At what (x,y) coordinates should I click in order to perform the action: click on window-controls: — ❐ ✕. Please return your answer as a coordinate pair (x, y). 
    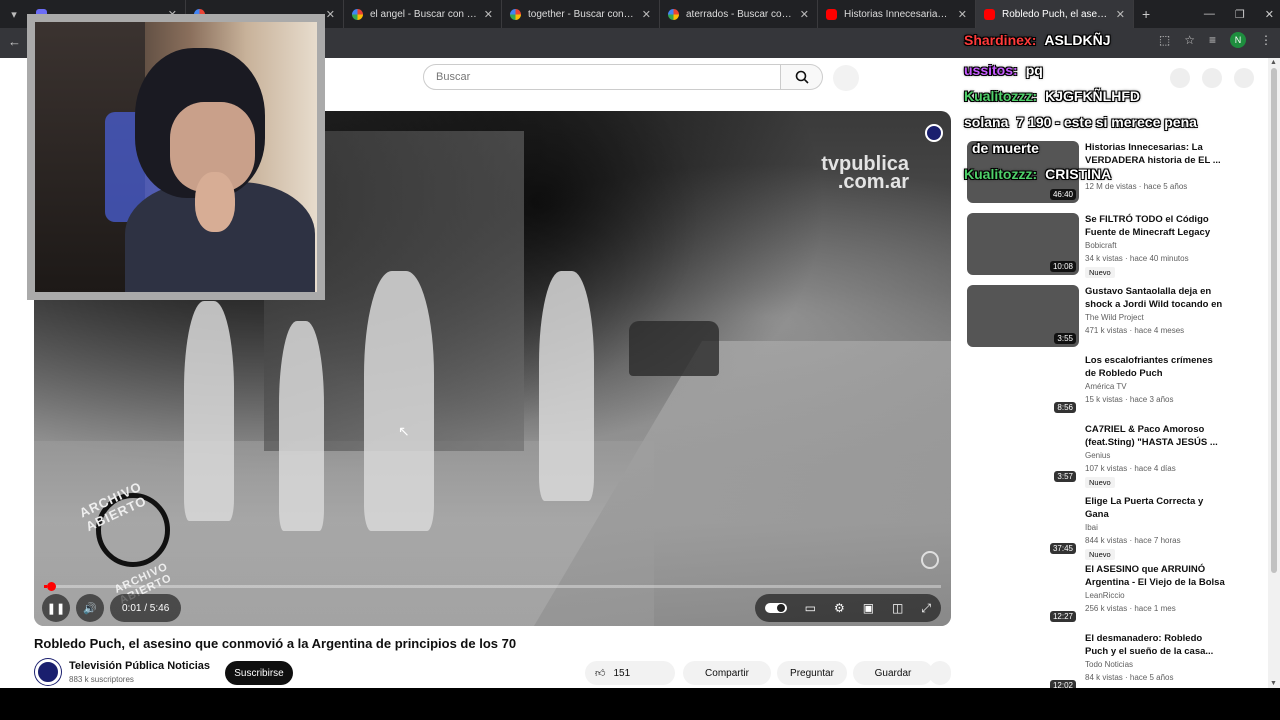
    Looking at the image, I should click on (1239, 14).